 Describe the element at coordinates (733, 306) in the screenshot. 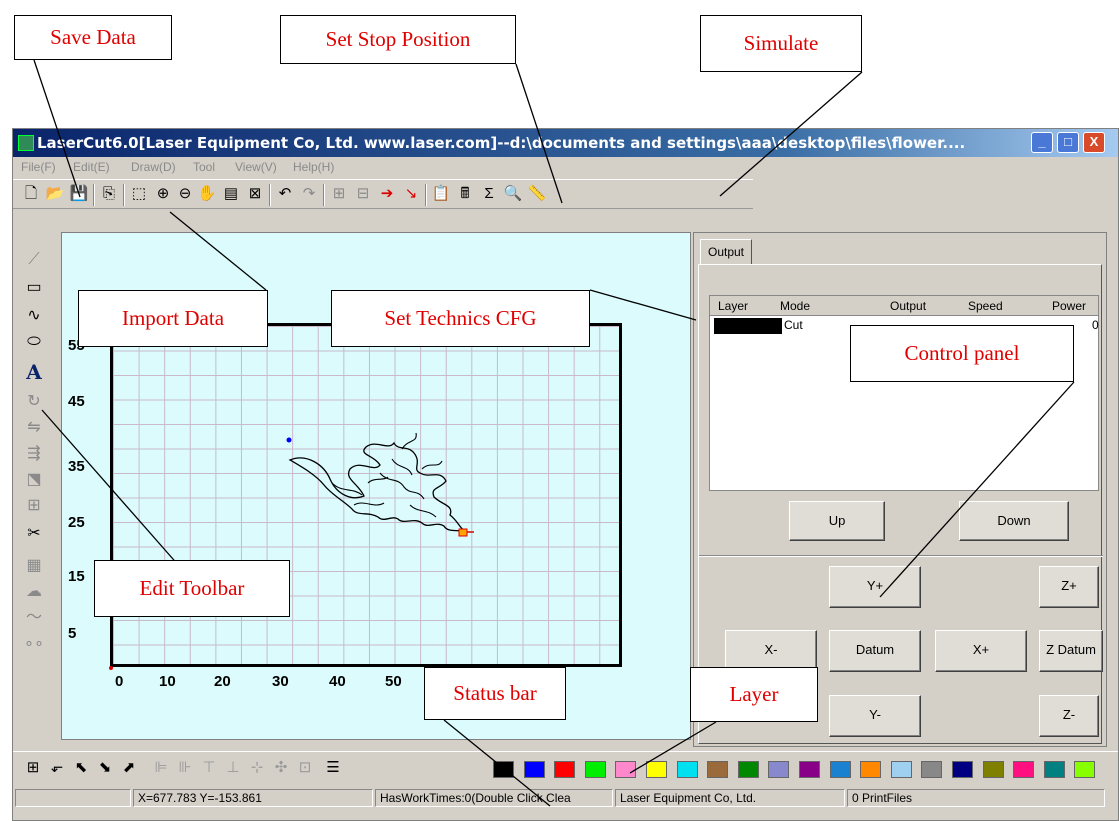

I see `column-layer: Layer` at that location.